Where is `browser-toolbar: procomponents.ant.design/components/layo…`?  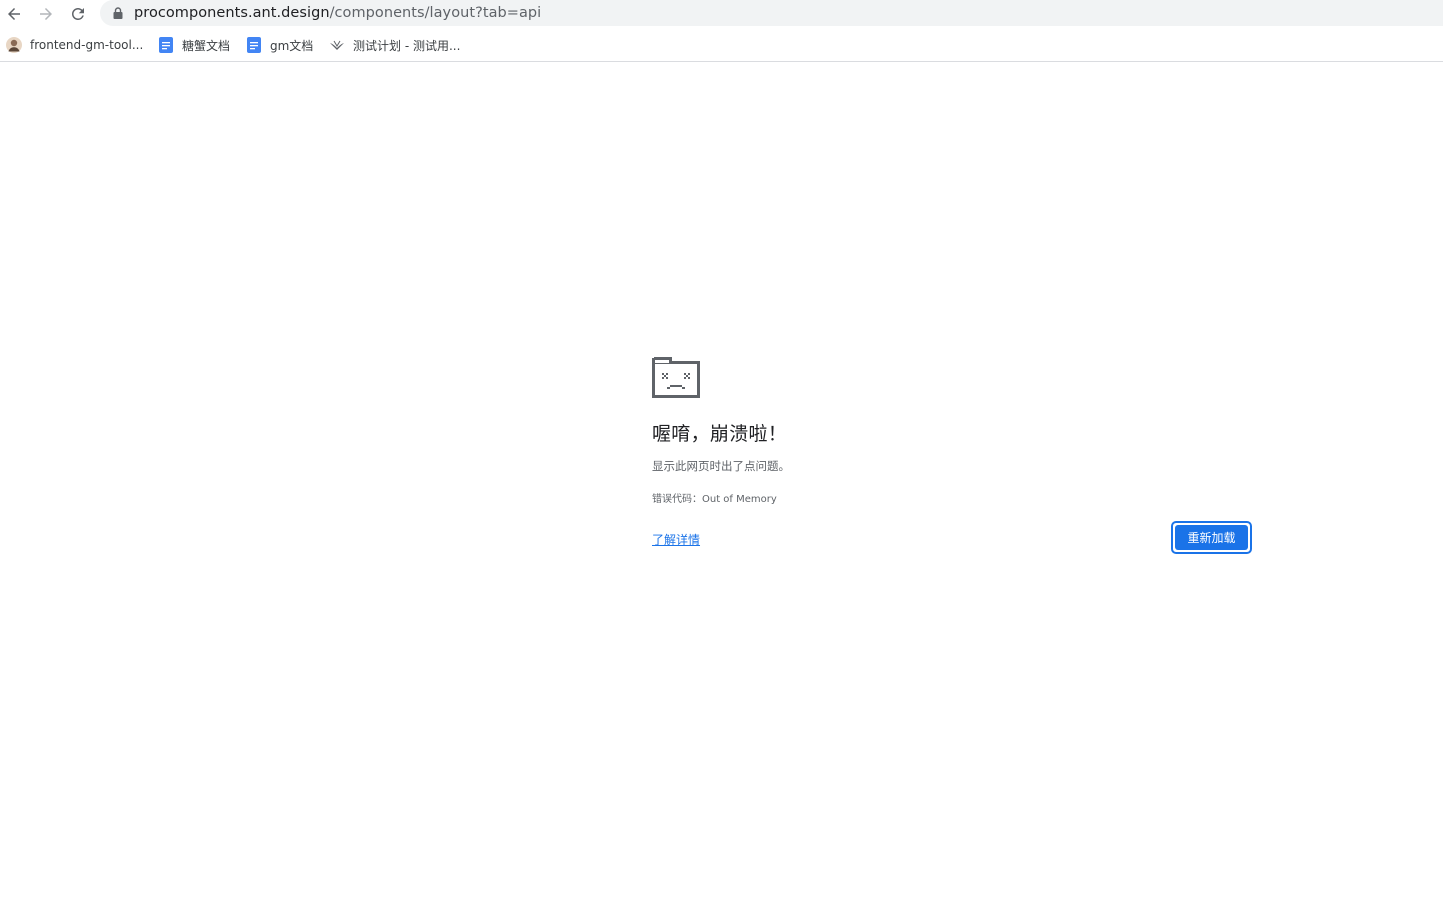
browser-toolbar: procomponents.ant.design/components/layo… is located at coordinates (721, 14).